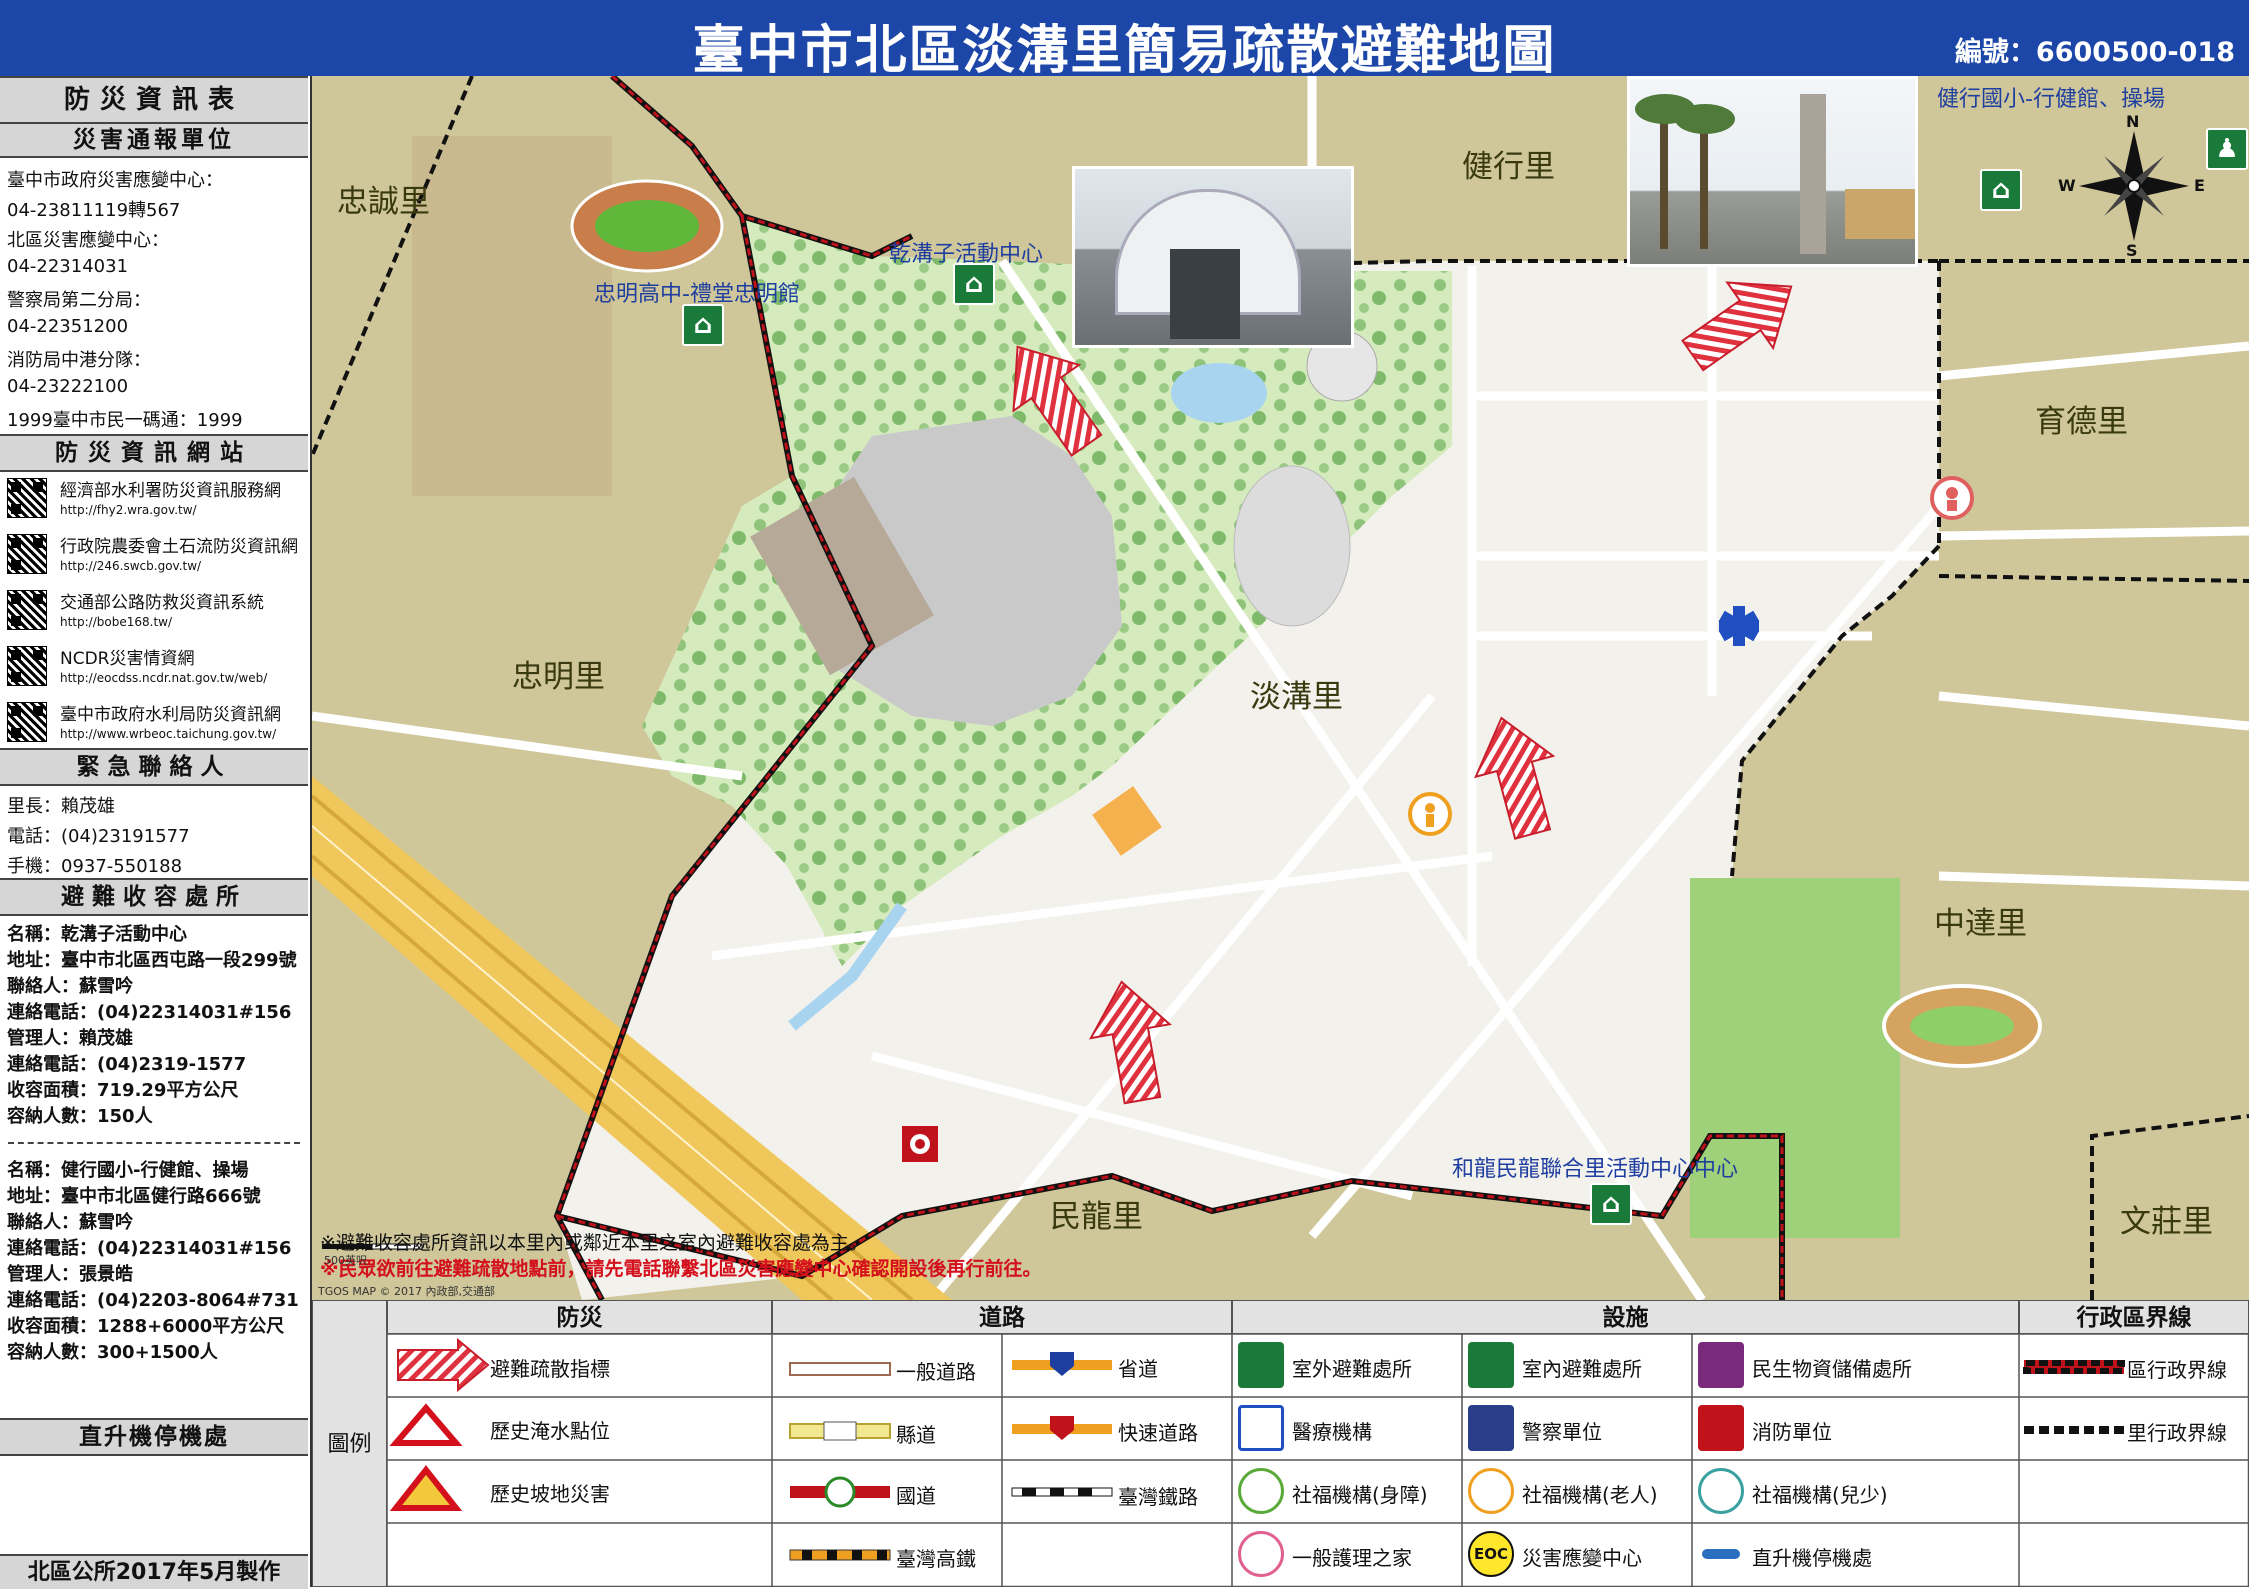 The height and width of the screenshot is (1589, 2249). What do you see at coordinates (2067, 185) in the screenshot?
I see `compass-w-label: W` at bounding box center [2067, 185].